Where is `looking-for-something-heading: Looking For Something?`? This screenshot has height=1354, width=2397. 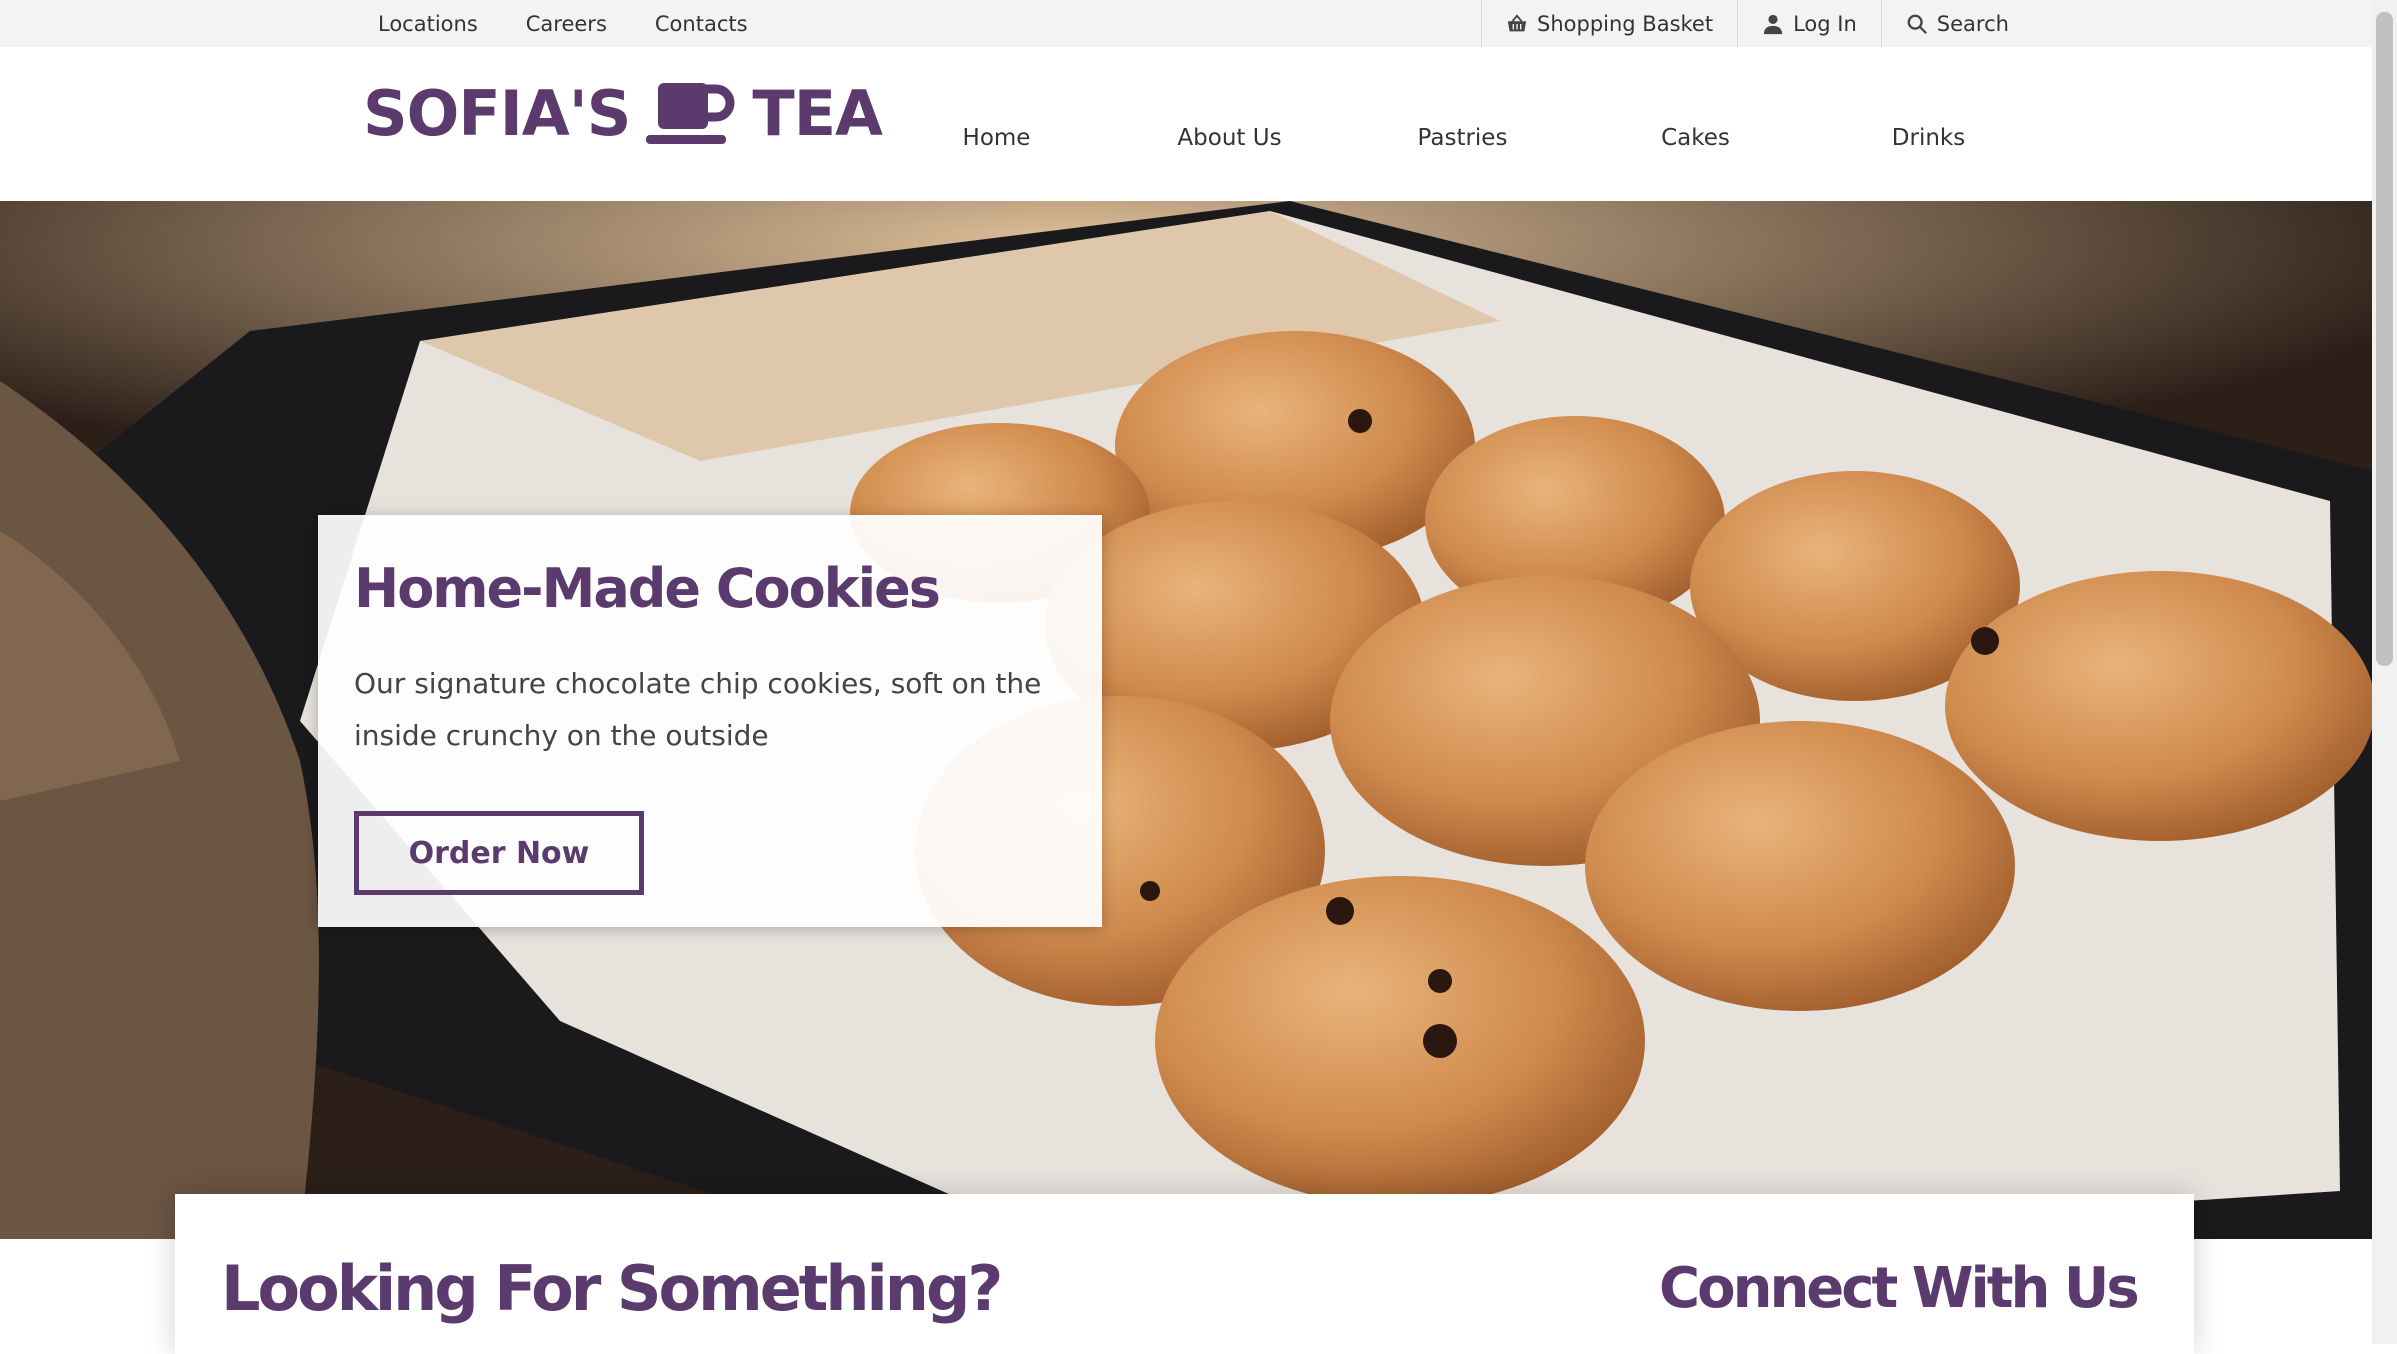 looking-for-something-heading: Looking For Something? is located at coordinates (612, 1288).